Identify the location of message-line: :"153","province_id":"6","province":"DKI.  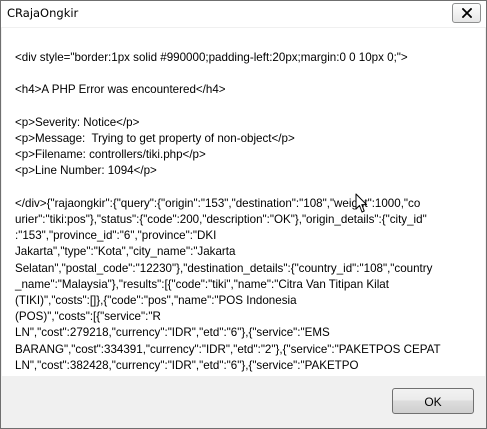
(116, 236).